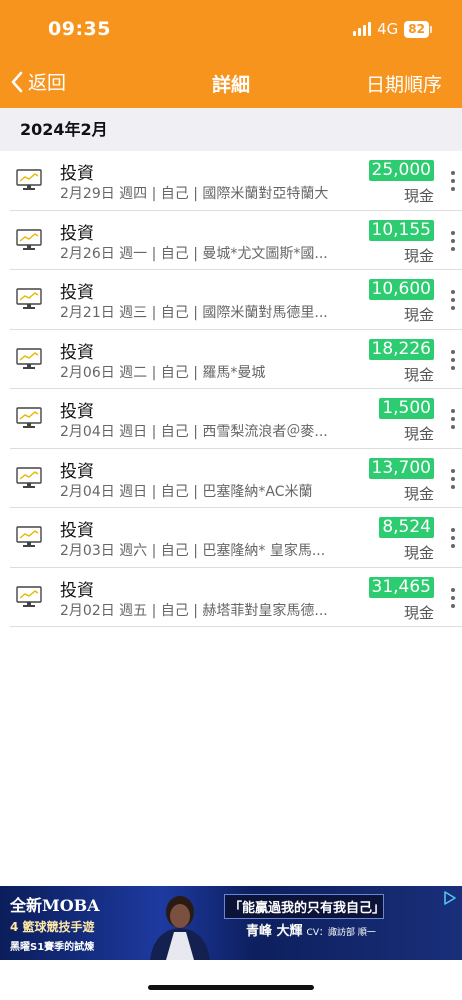  What do you see at coordinates (186, 491) in the screenshot?
I see `row-subtitle: 2月04日 週日 | 自己 | 巴塞隆納*AC米蘭` at bounding box center [186, 491].